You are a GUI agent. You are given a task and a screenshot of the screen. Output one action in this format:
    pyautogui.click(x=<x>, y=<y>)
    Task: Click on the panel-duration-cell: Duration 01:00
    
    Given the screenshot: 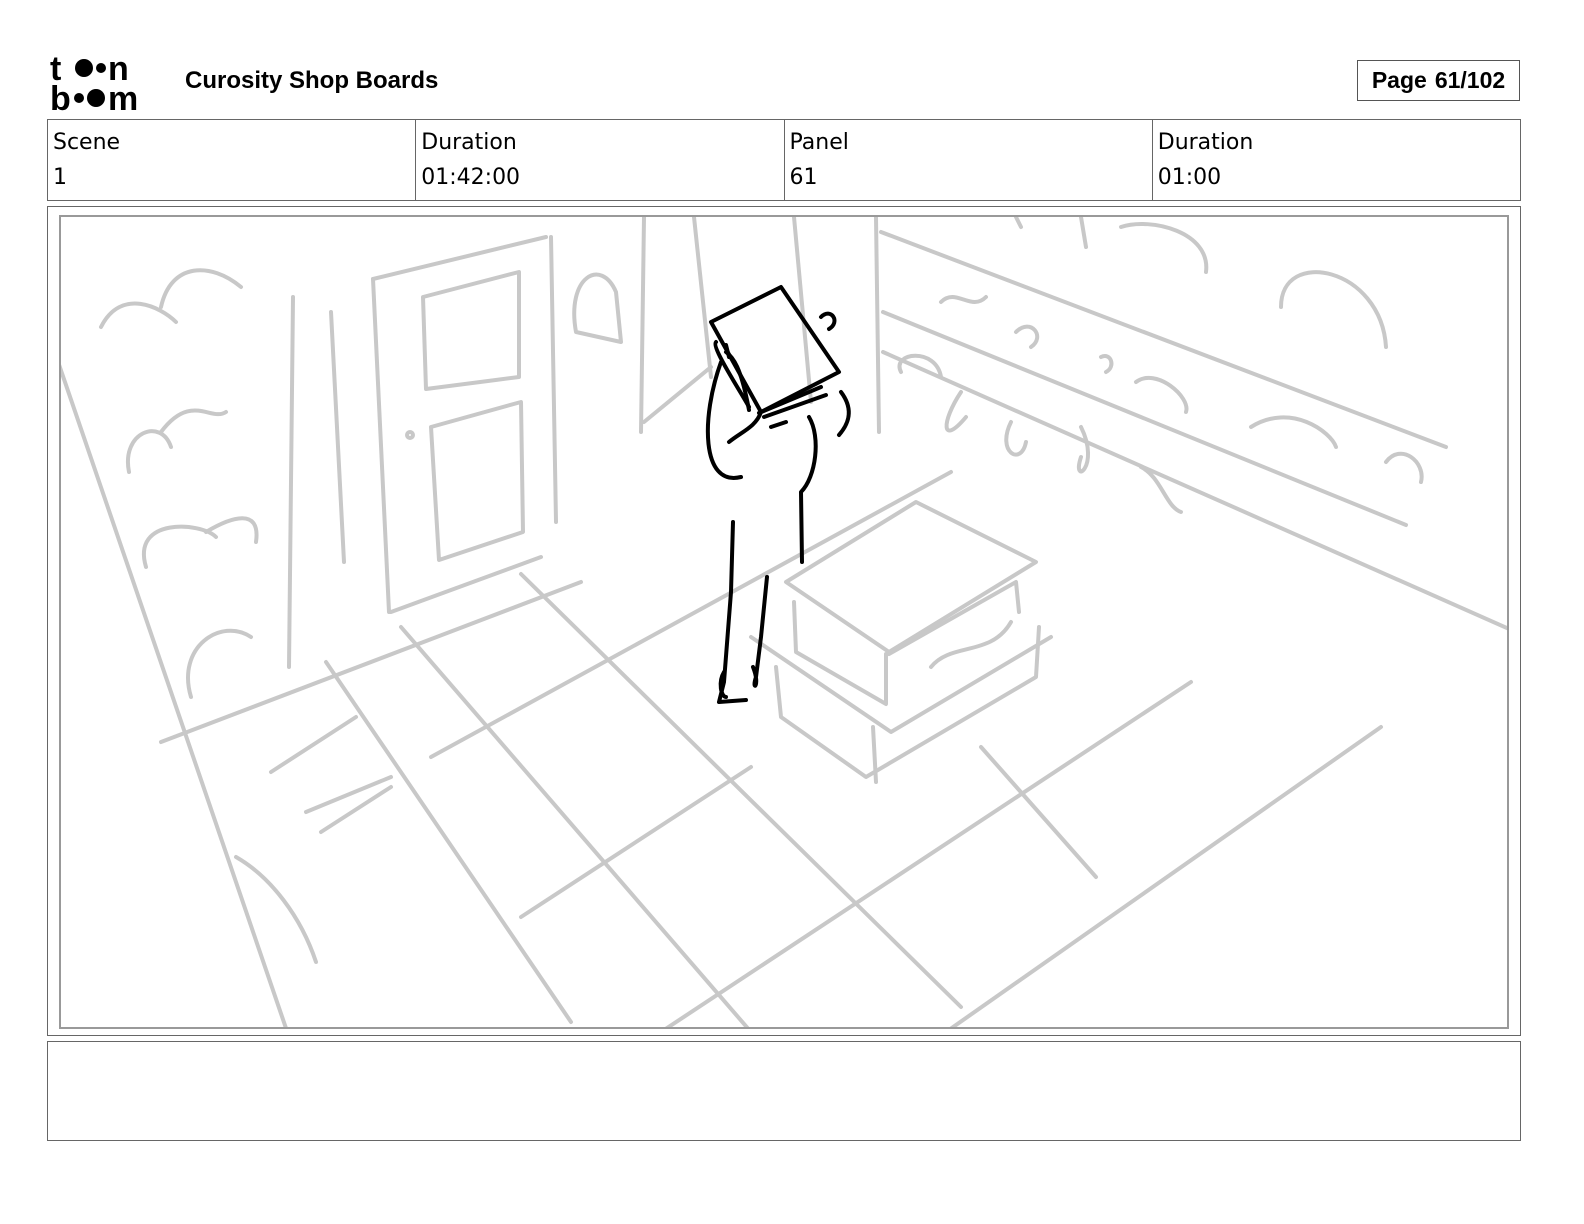 What is the action you would take?
    pyautogui.click(x=1336, y=160)
    